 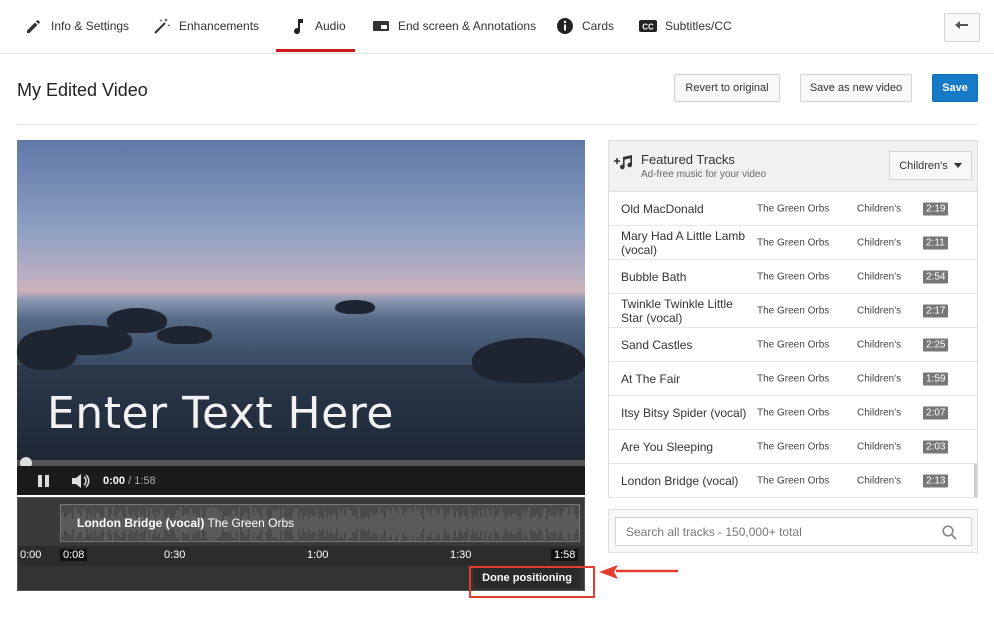 I want to click on tab-cards: Cards, so click(x=584, y=26).